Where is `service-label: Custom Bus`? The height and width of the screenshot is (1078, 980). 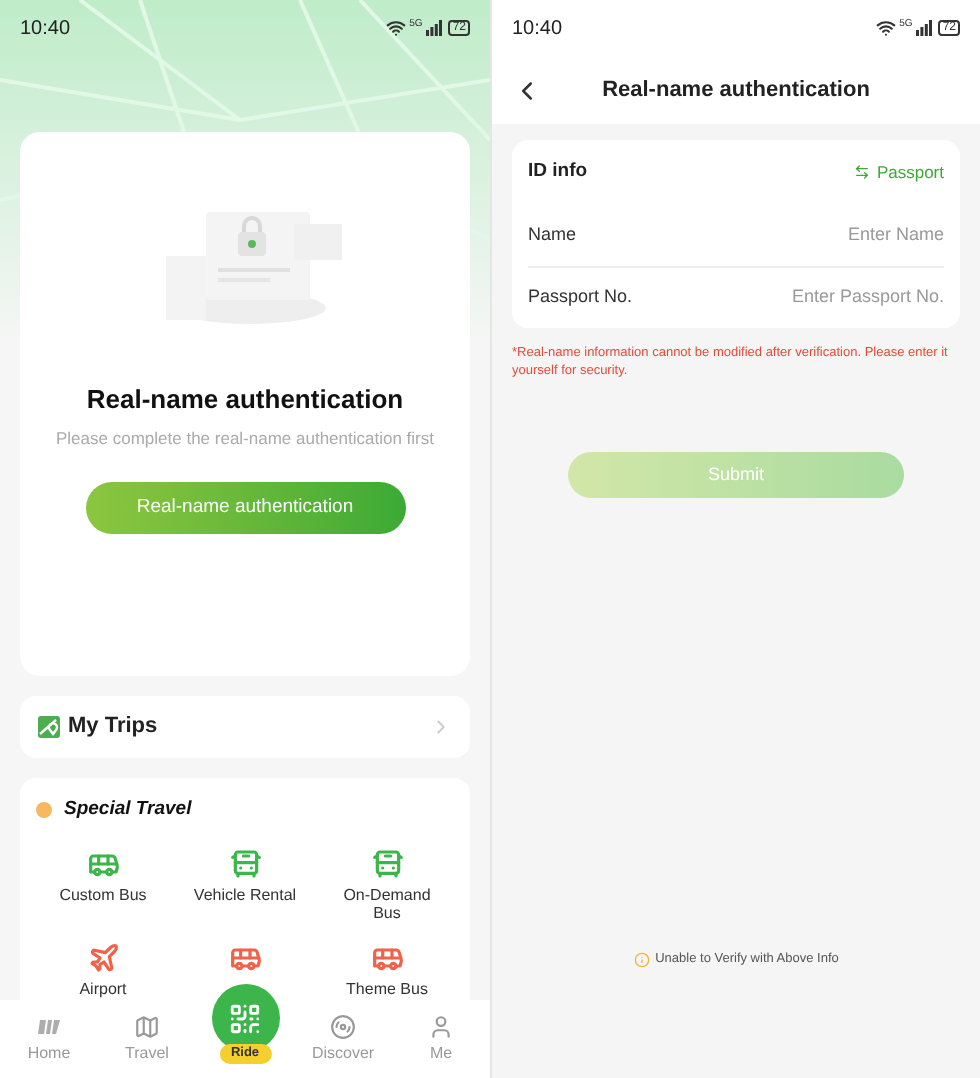 service-label: Custom Bus is located at coordinates (103, 895).